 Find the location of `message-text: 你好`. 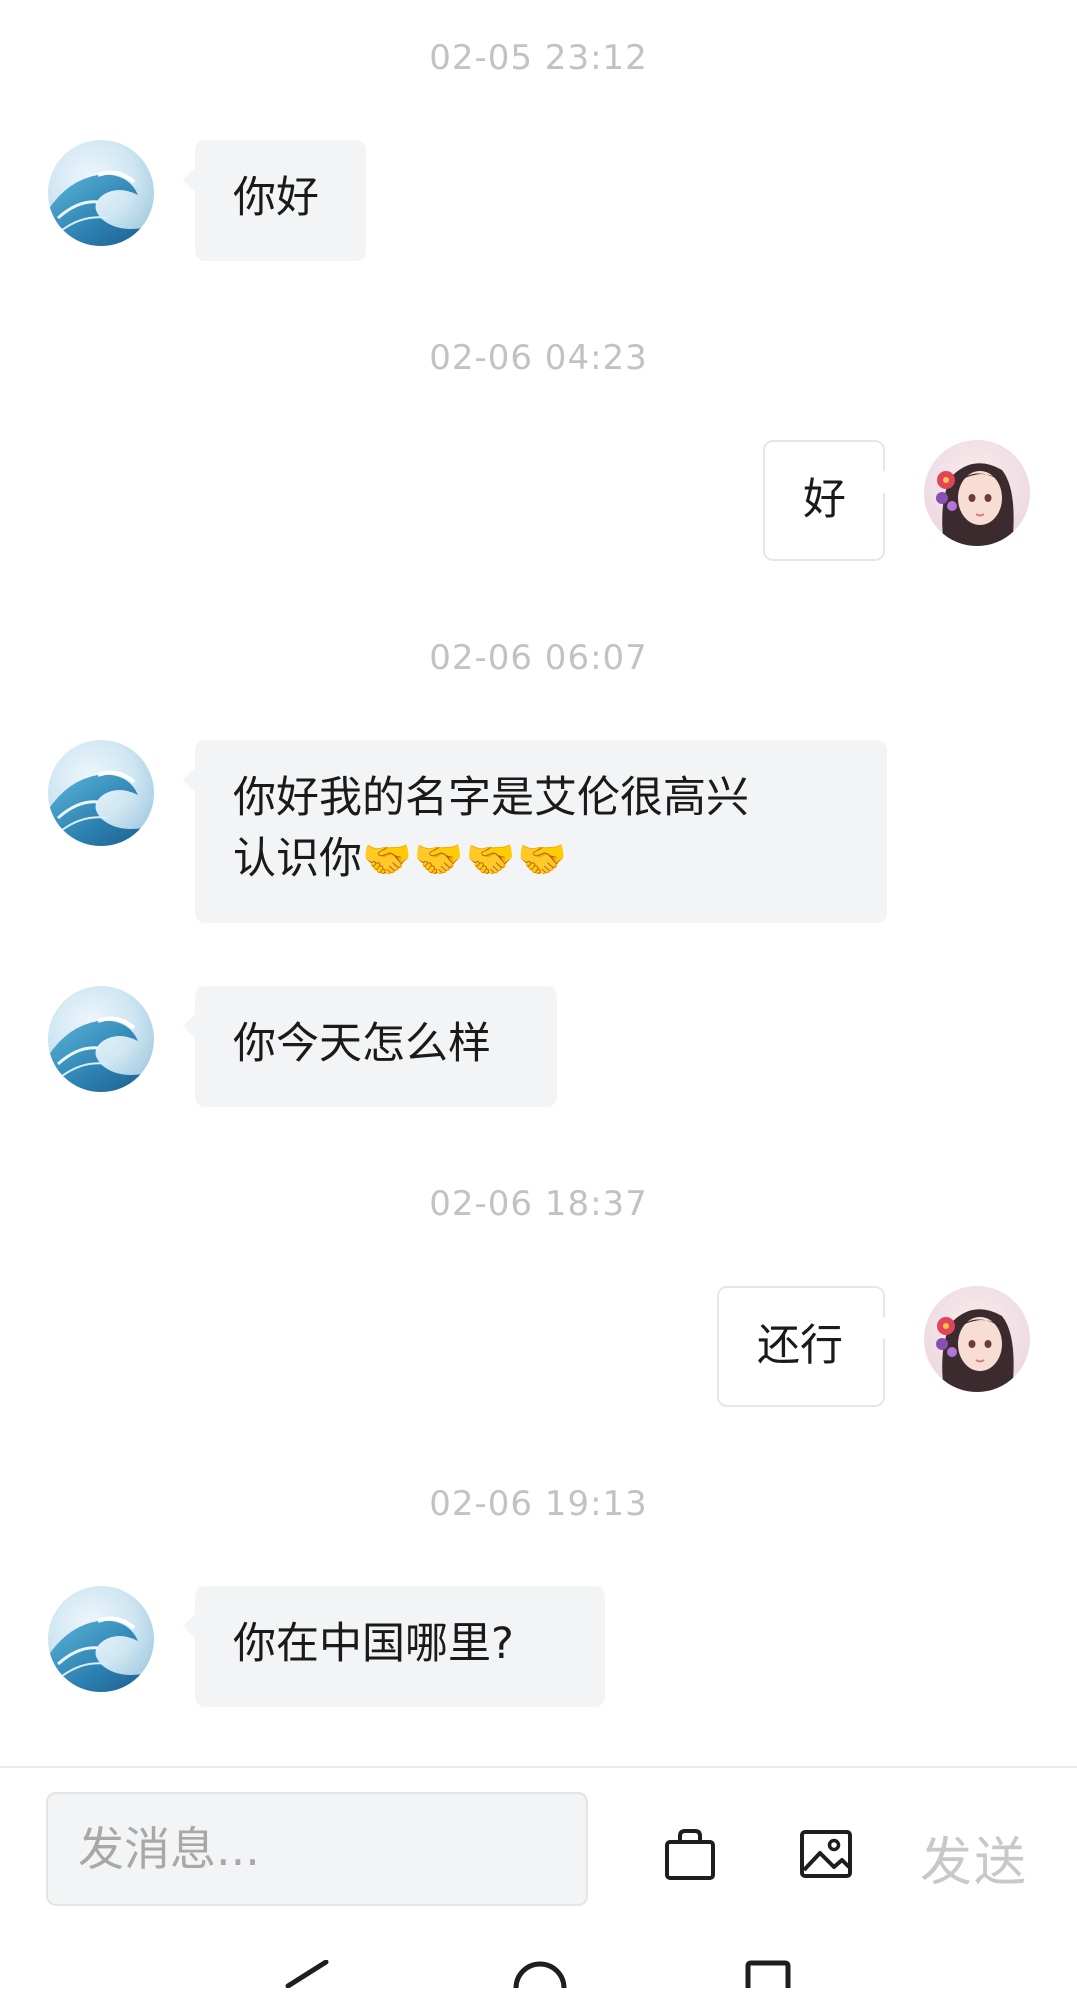

message-text: 你好 is located at coordinates (276, 198).